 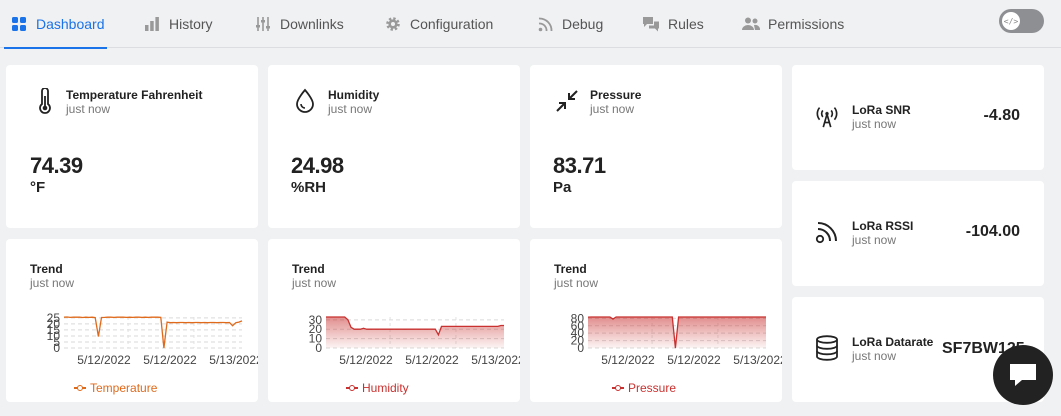 I want to click on chart-legend: Humidity, so click(x=377, y=388).